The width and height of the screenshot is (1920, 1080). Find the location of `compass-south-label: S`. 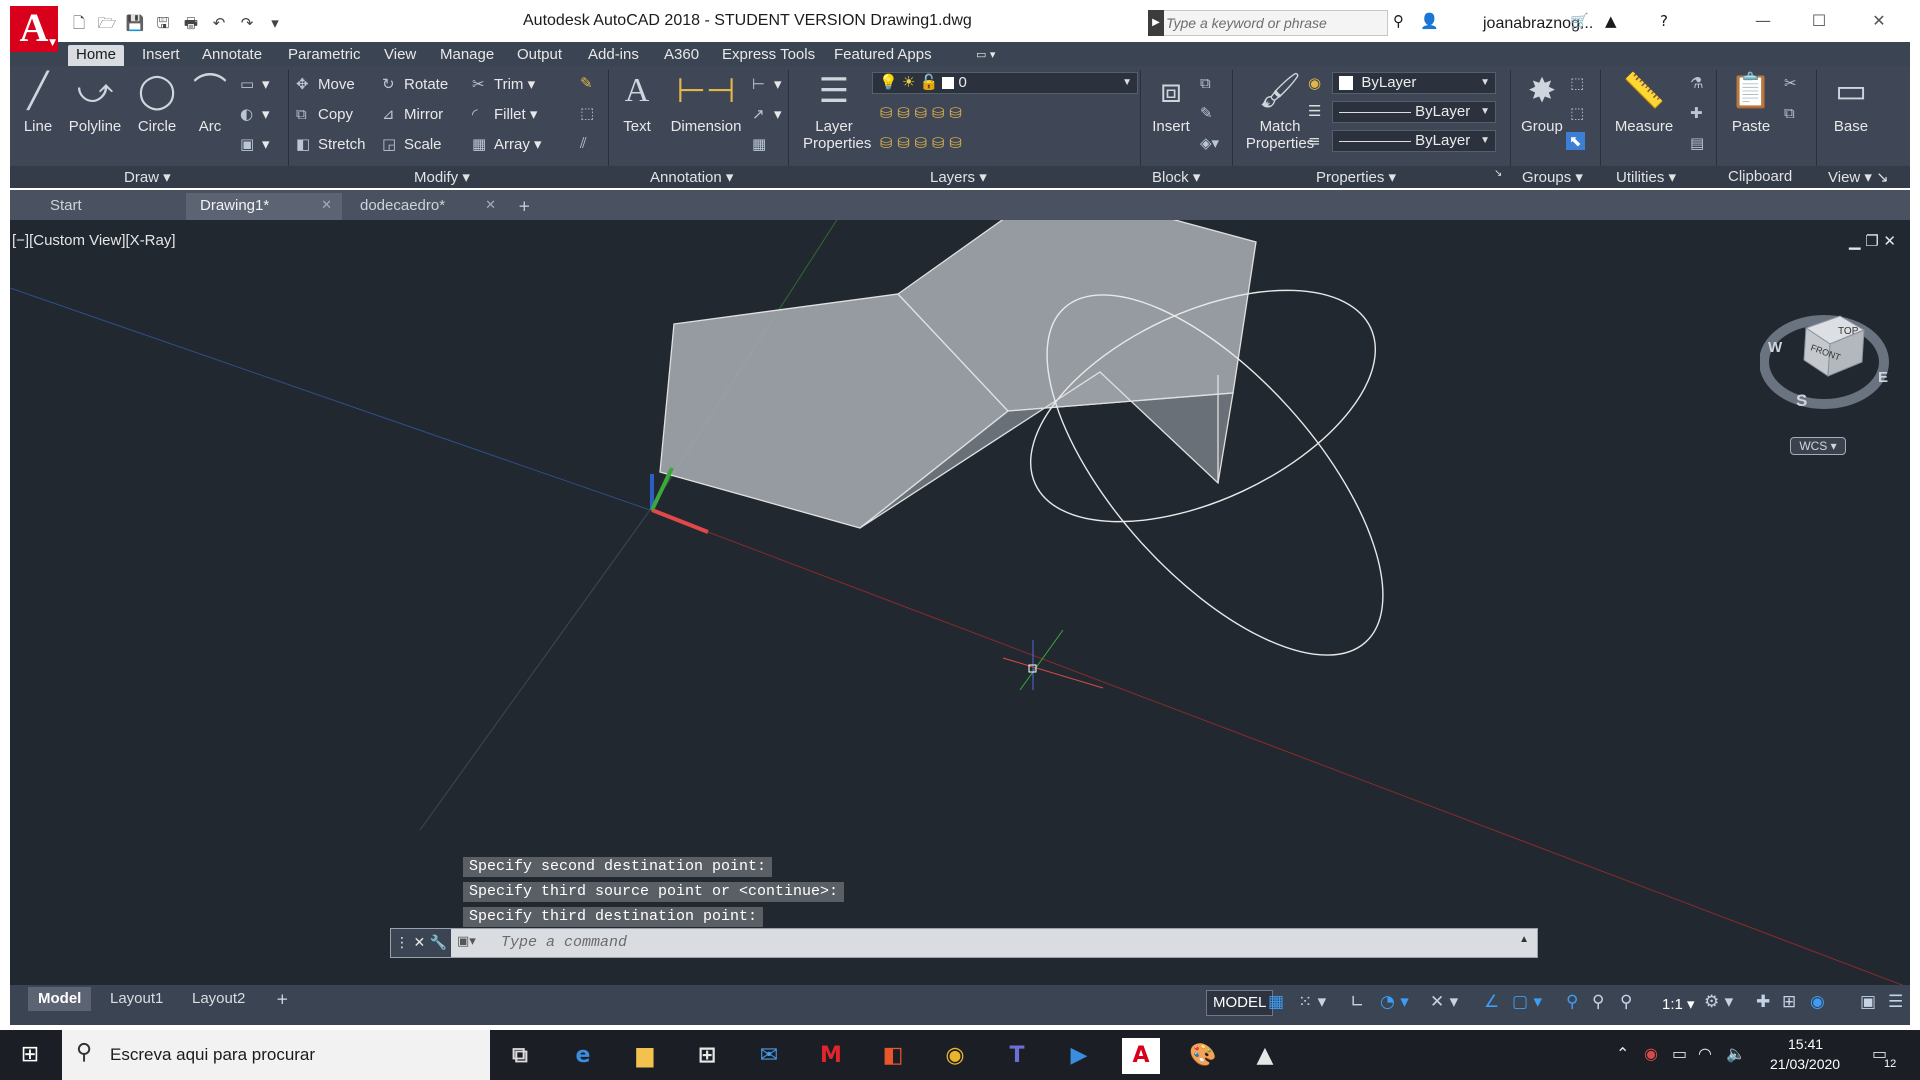

compass-south-label: S is located at coordinates (1801, 400).